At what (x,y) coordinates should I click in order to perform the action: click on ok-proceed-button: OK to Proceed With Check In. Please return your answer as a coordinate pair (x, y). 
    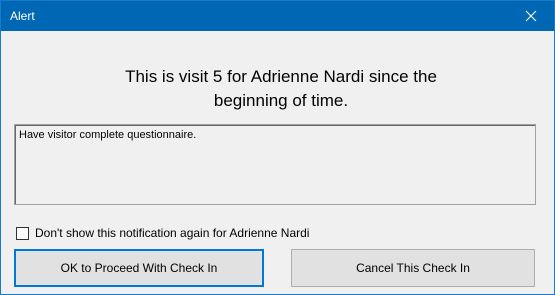
    Looking at the image, I should click on (139, 268).